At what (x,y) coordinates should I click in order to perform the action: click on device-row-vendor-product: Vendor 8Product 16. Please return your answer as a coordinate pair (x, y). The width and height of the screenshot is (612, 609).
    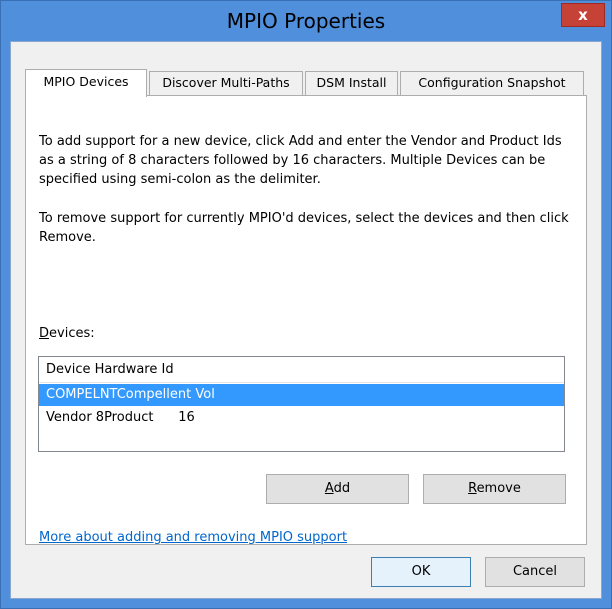
    Looking at the image, I should click on (301, 418).